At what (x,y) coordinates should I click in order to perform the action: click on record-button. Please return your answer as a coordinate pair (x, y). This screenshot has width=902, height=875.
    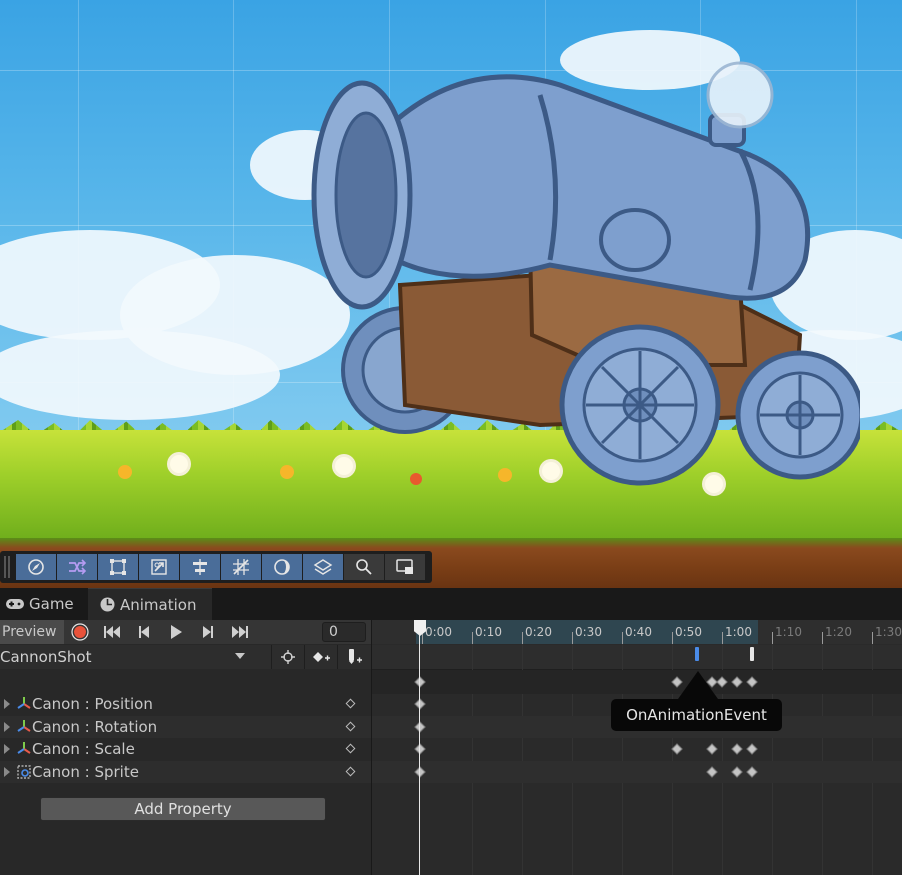
    Looking at the image, I should click on (80, 632).